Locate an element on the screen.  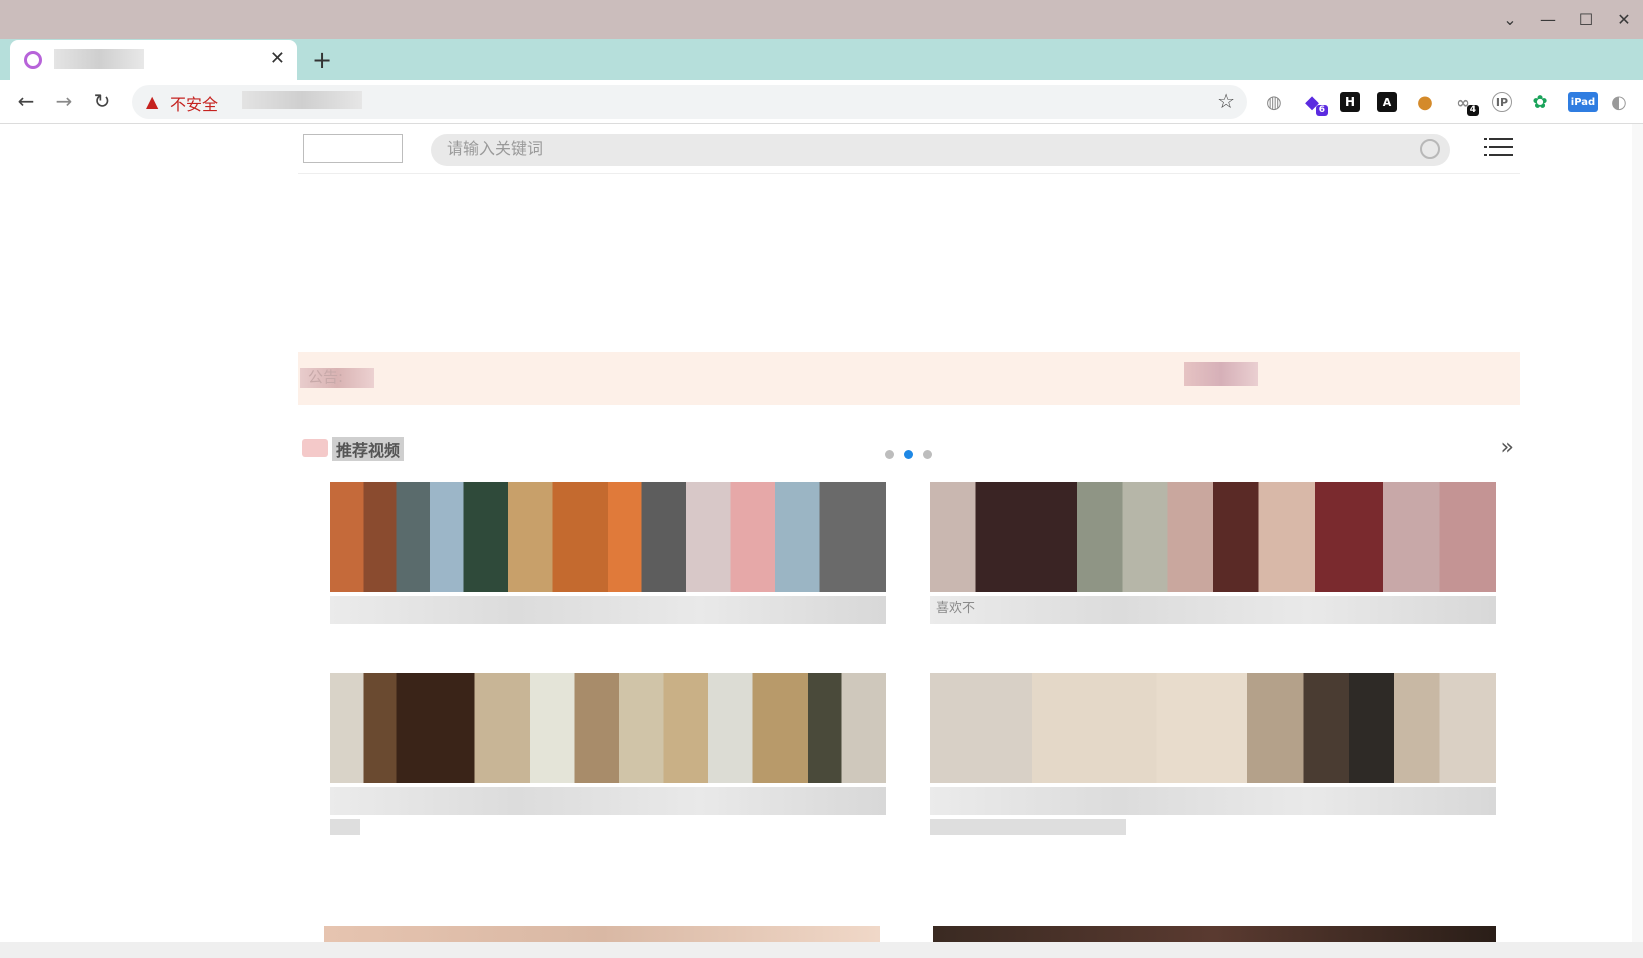
mouse-ext-glyph: ◐ is located at coordinates (1619, 102).